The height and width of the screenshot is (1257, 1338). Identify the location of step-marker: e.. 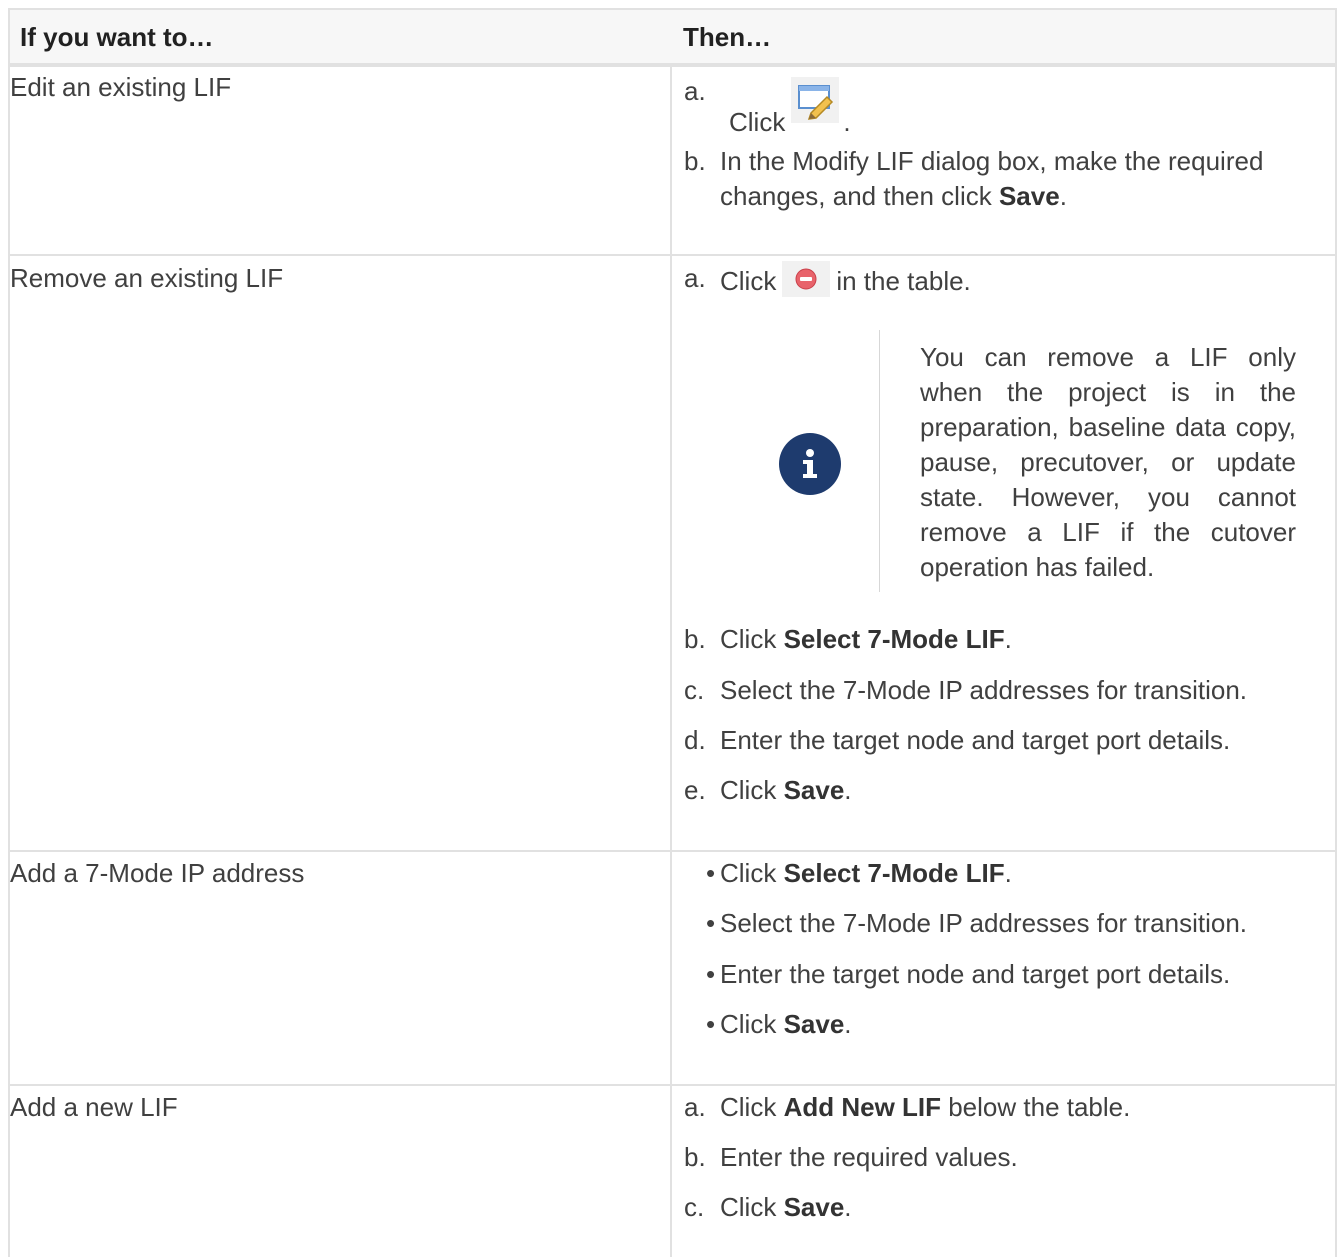
(695, 790).